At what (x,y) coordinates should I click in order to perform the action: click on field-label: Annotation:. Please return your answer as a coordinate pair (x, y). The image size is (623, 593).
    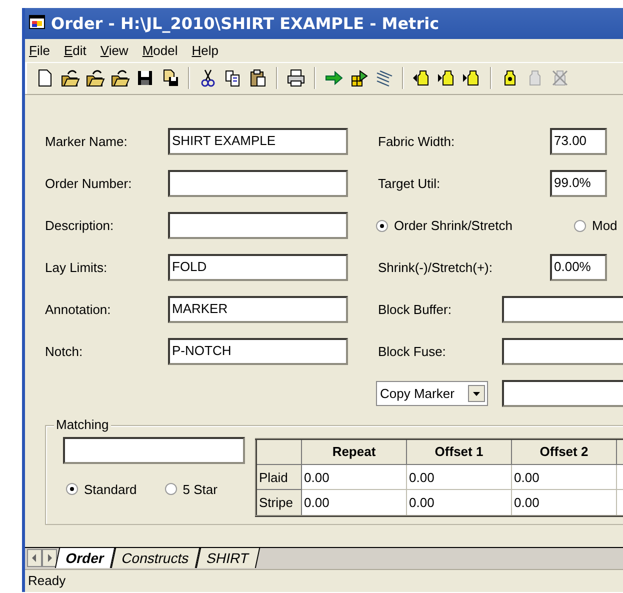
    Looking at the image, I should click on (78, 310).